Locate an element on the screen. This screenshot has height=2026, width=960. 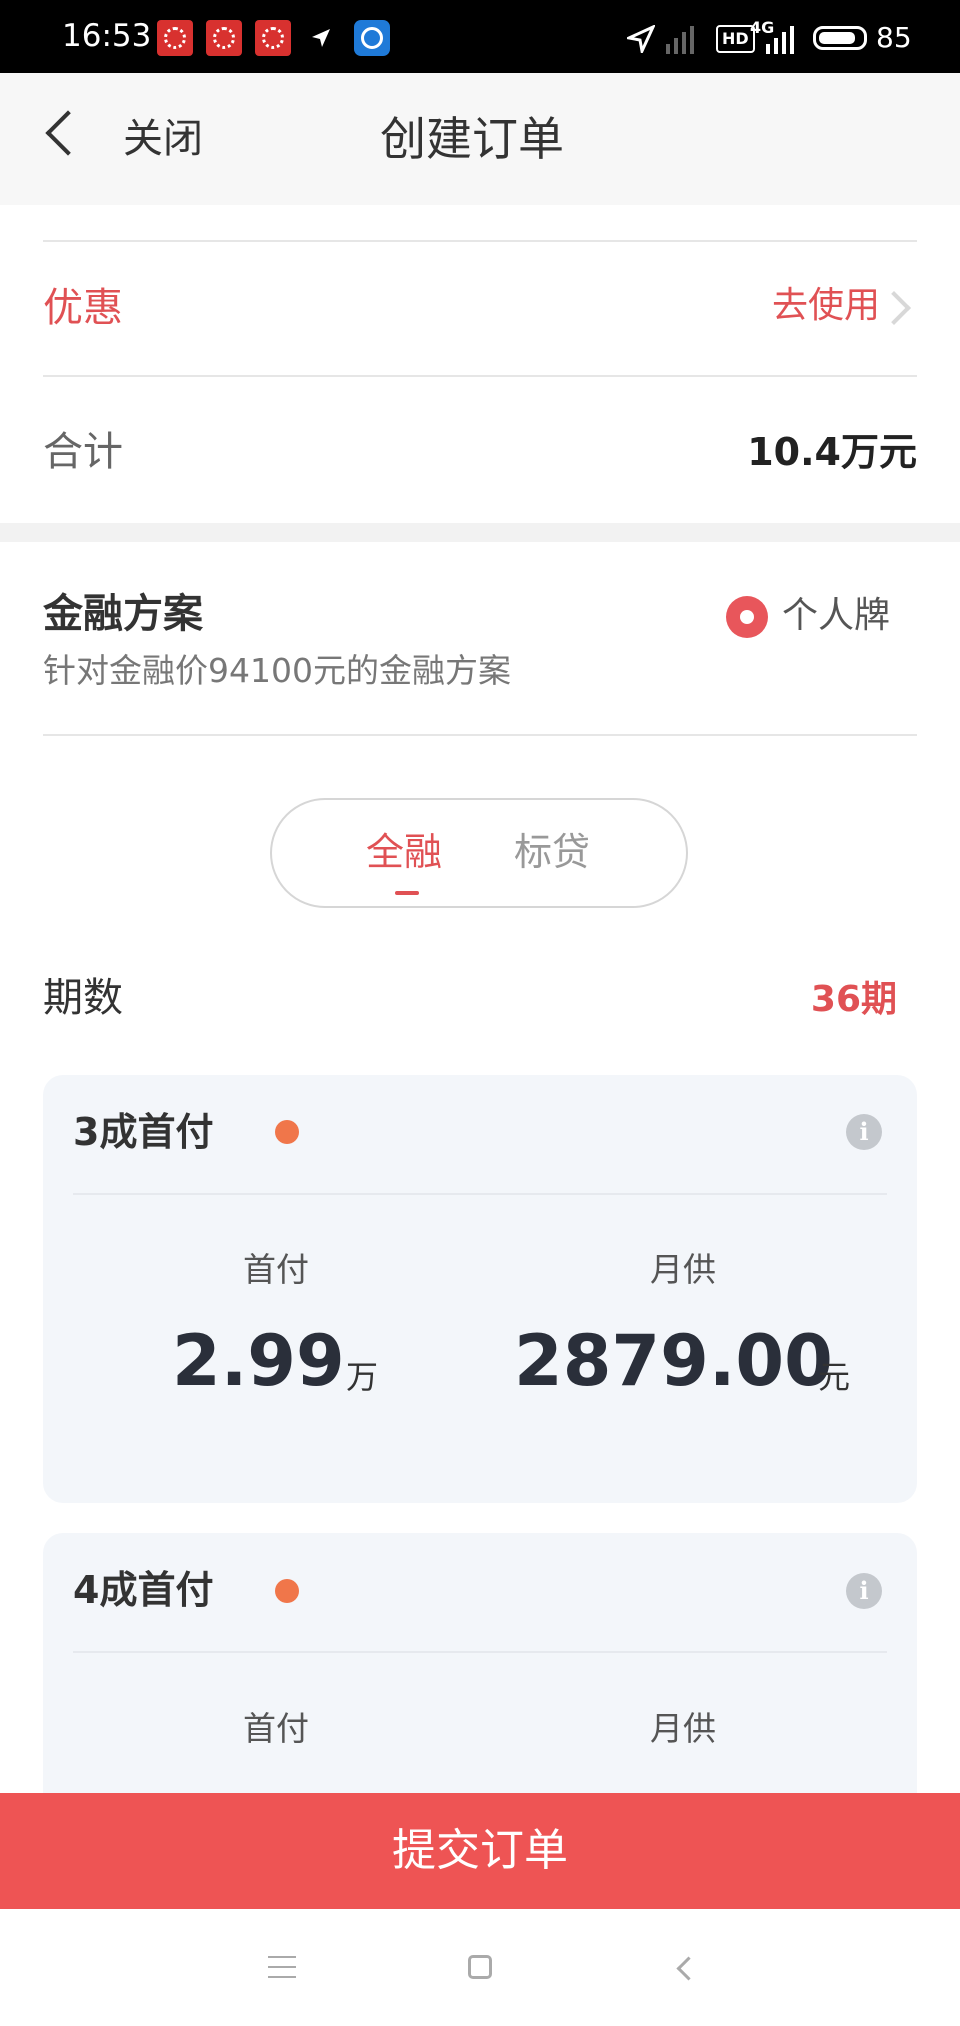
close-button: 关闭 is located at coordinates (163, 139).